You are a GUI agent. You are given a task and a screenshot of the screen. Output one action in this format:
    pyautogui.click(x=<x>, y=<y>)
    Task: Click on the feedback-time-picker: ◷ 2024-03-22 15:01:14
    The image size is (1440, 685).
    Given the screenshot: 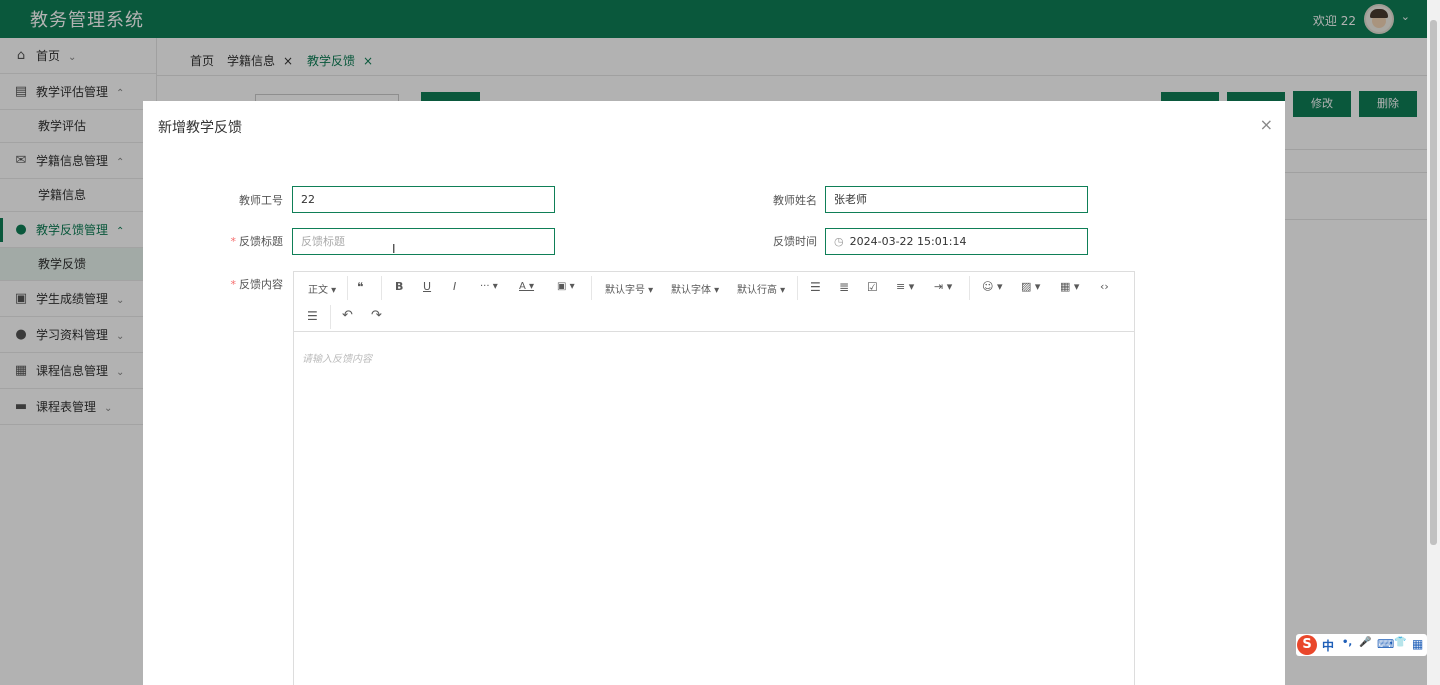 What is the action you would take?
    pyautogui.click(x=956, y=241)
    